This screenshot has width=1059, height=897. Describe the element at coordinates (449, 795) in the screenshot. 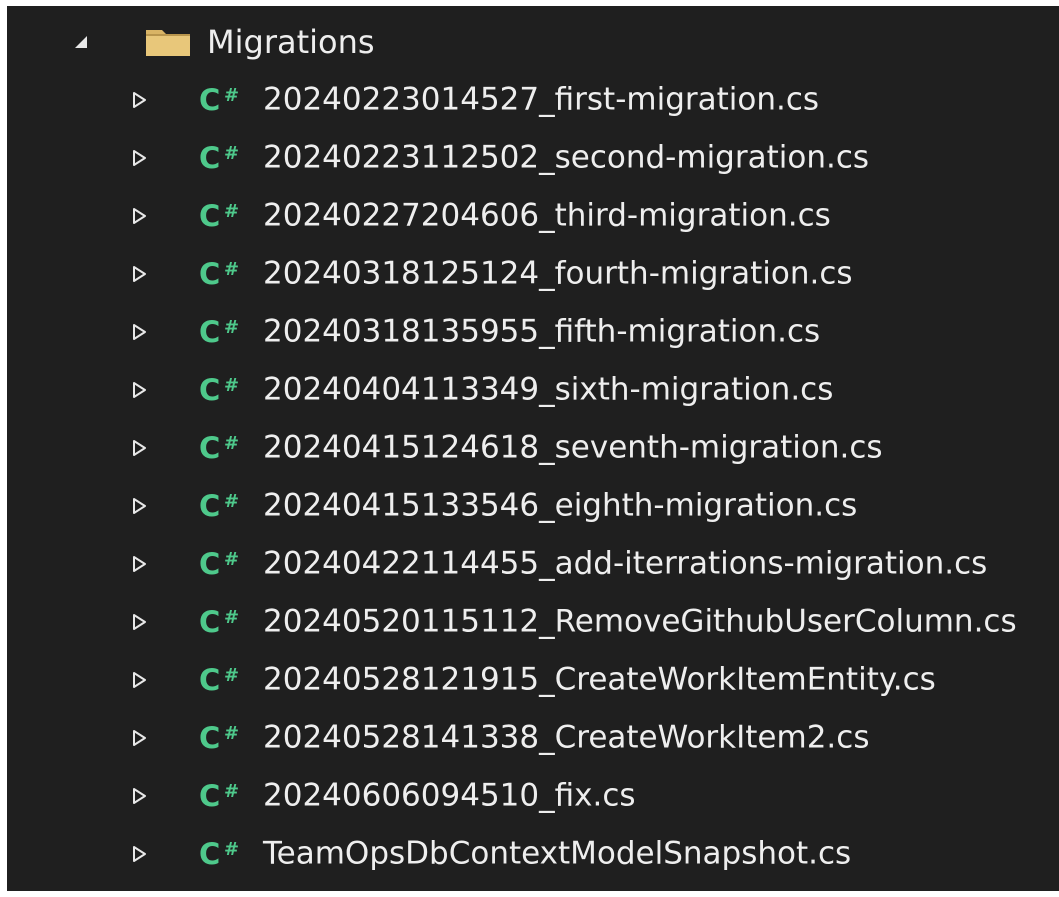

I see `file-label: 20240606094510_fix.cs` at that location.